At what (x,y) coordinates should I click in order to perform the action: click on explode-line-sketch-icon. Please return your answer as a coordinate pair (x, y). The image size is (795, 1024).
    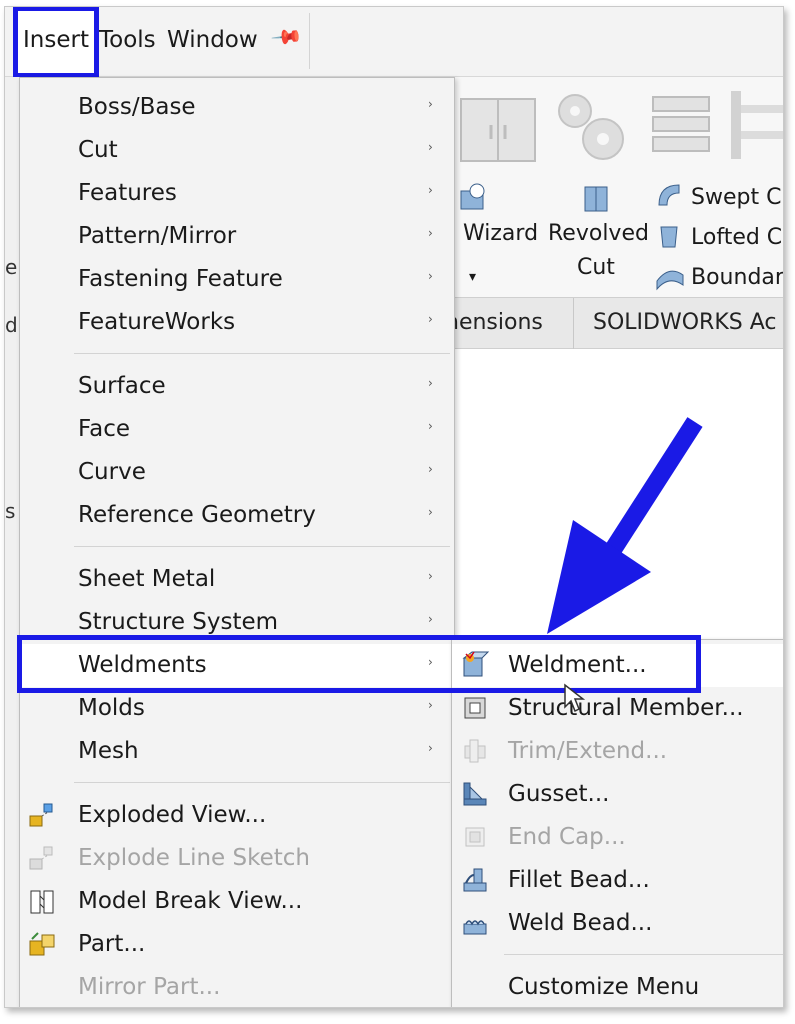
    Looking at the image, I should click on (41, 858).